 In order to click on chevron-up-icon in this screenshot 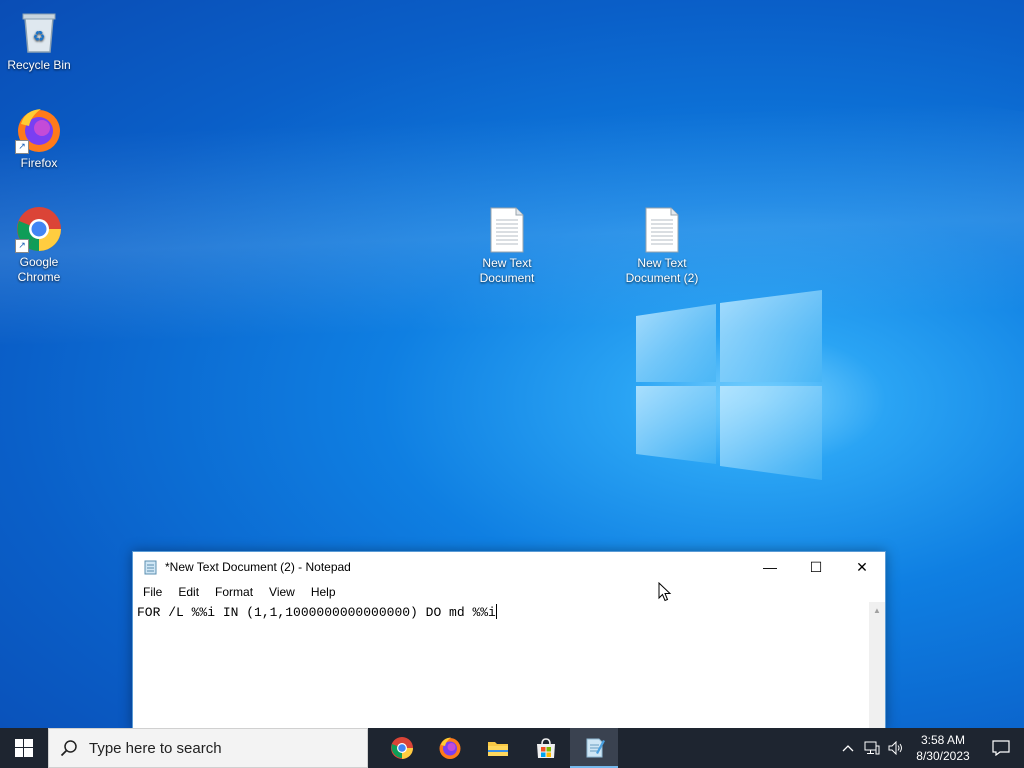, I will do `click(848, 748)`.